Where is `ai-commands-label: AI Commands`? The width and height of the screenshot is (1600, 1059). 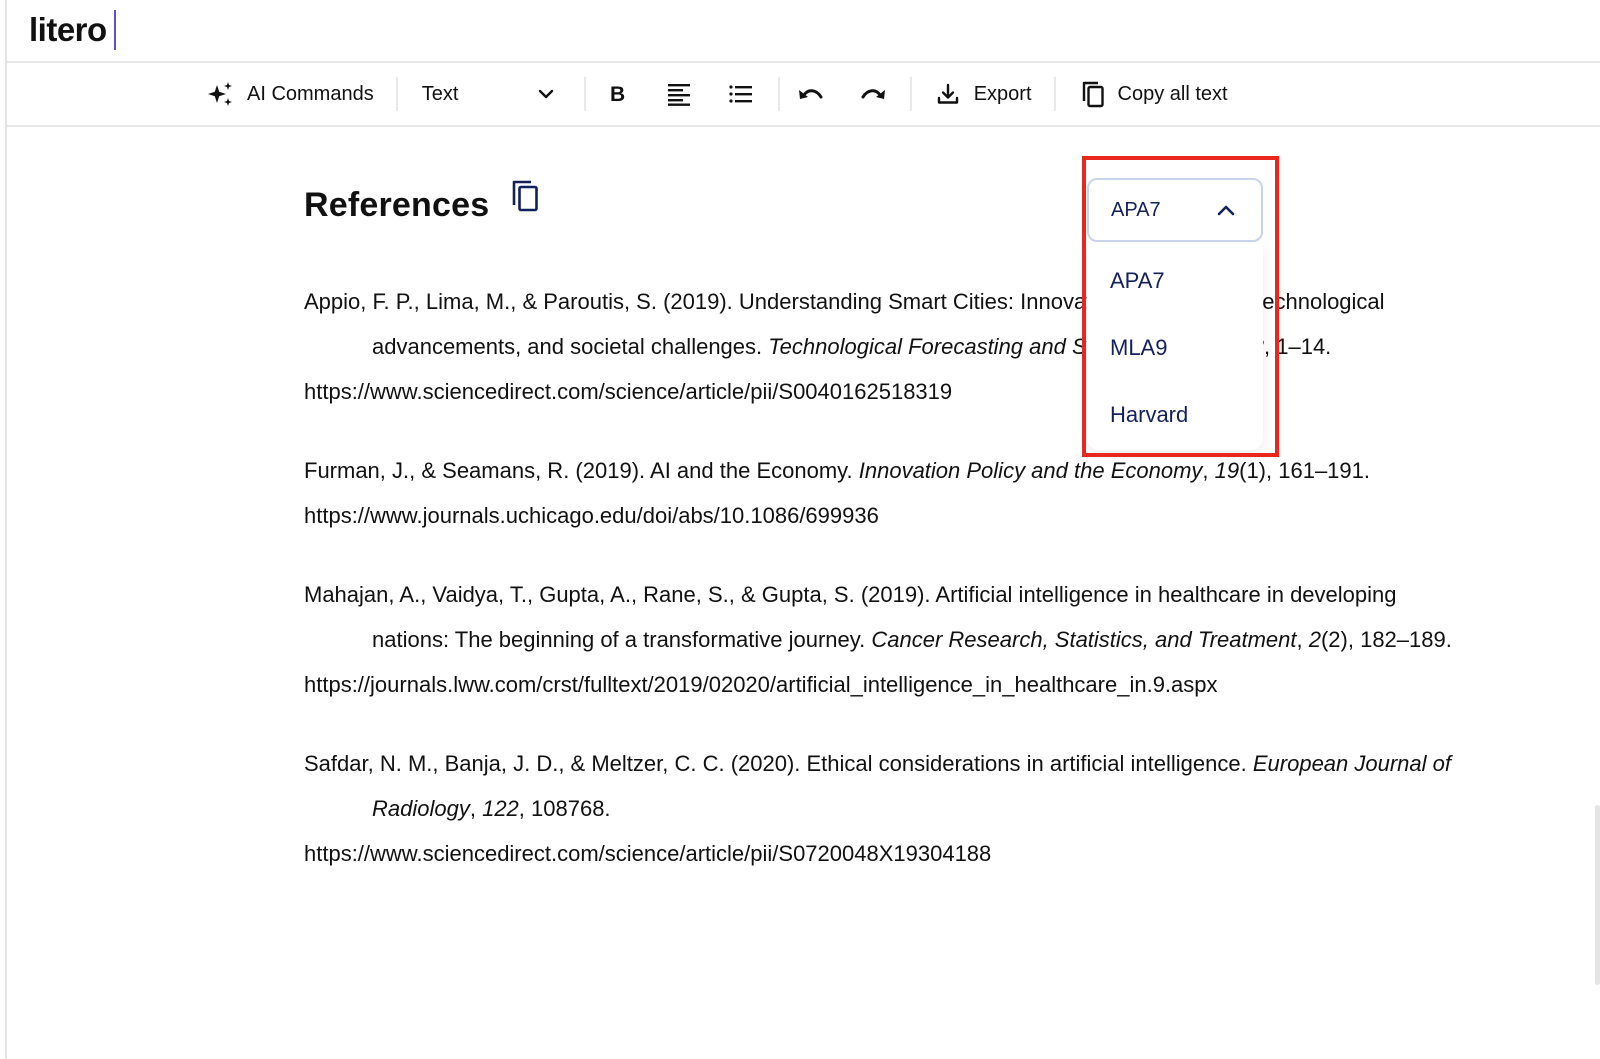
ai-commands-label: AI Commands is located at coordinates (310, 93).